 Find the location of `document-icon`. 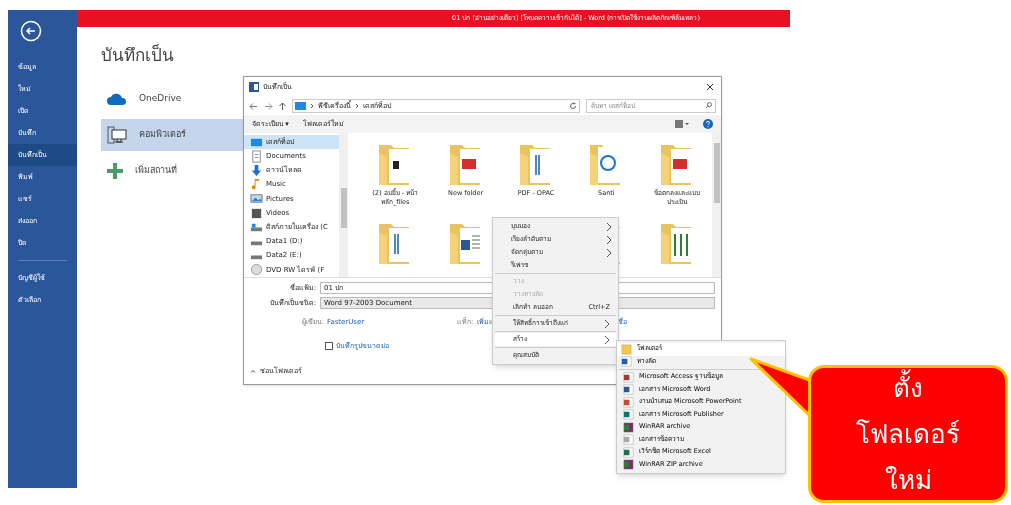

document-icon is located at coordinates (256, 156).